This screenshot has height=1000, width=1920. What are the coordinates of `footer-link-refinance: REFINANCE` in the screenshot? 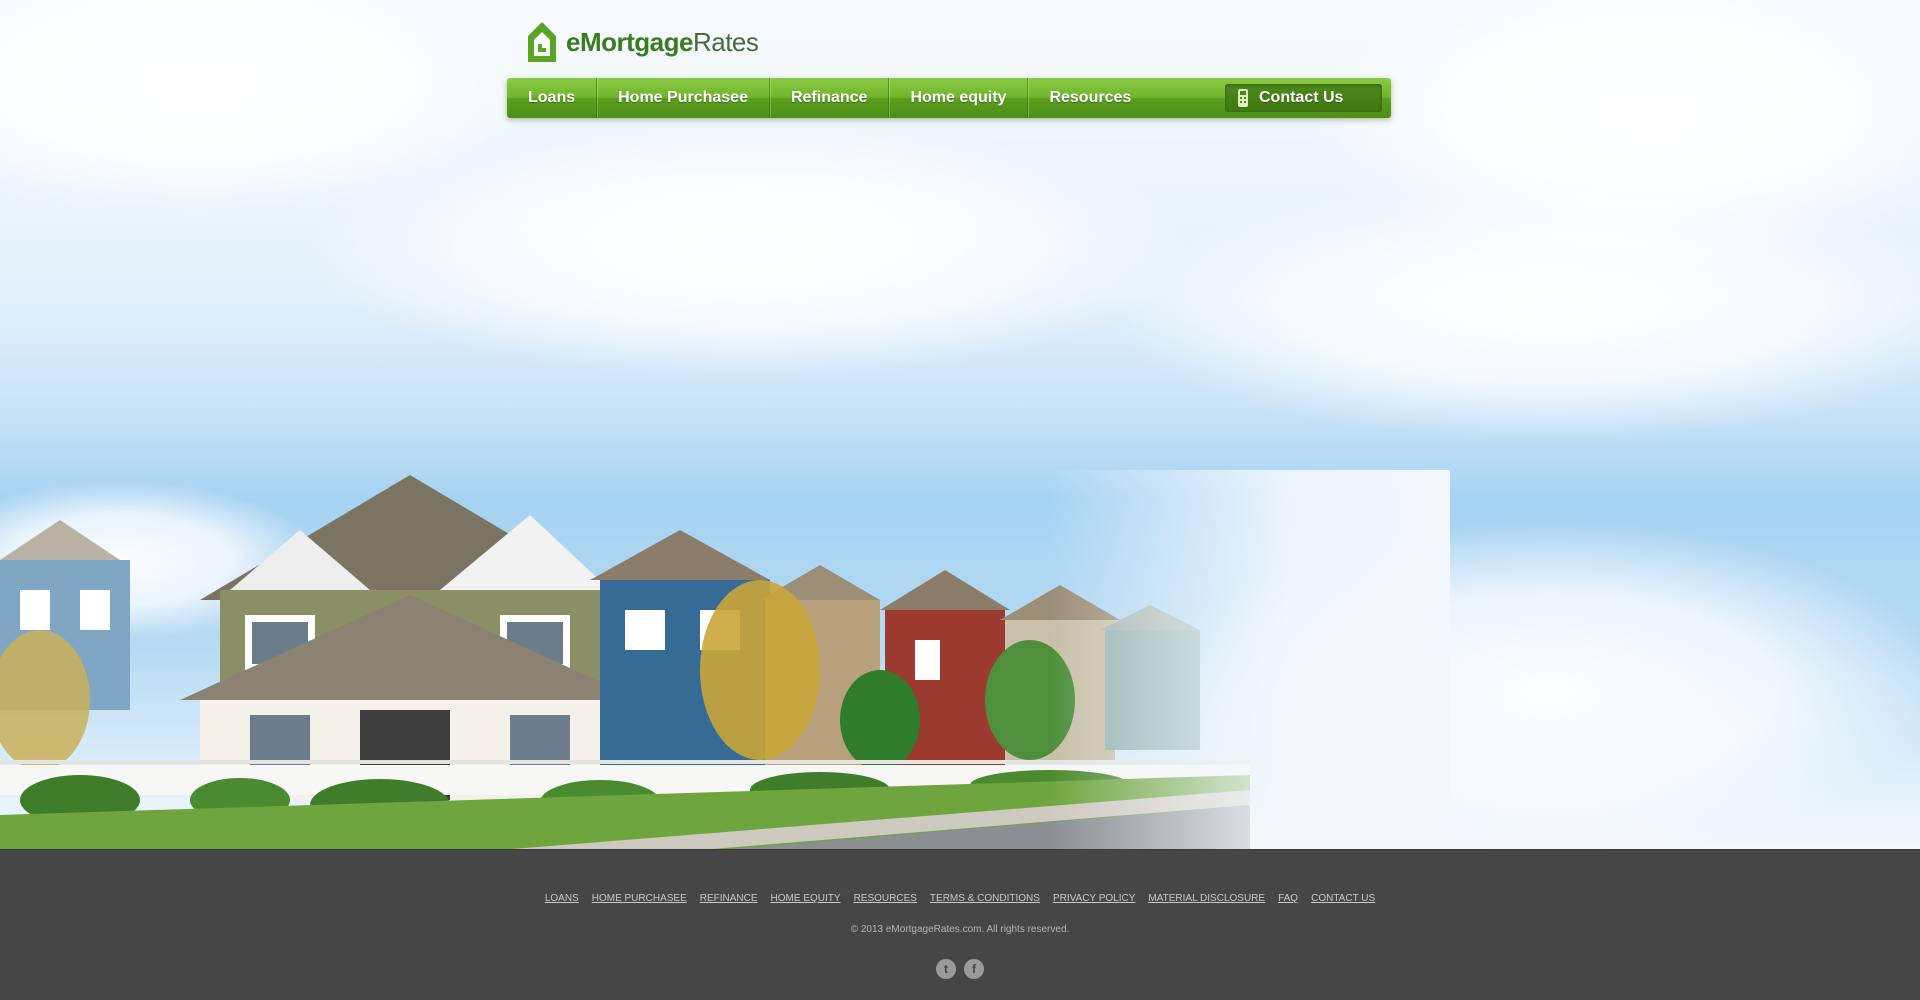 It's located at (729, 898).